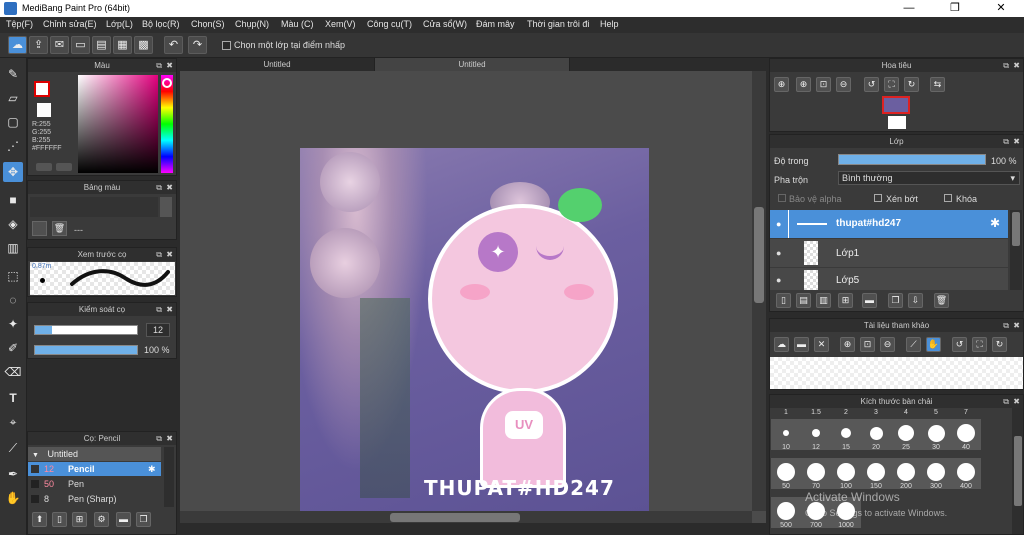 This screenshot has height=535, width=1024. What do you see at coordinates (999, 344) in the screenshot?
I see `rotate-right-icon: ↻` at bounding box center [999, 344].